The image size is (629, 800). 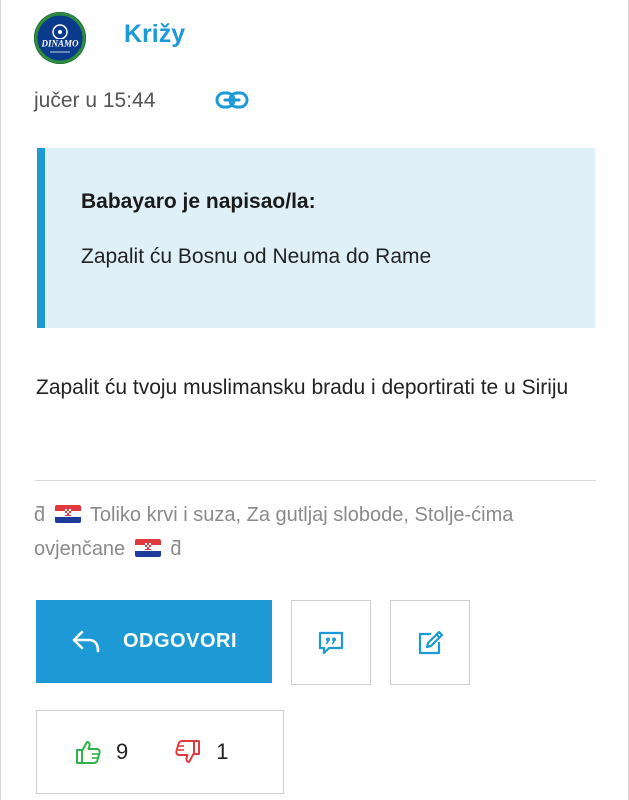 I want to click on dinamo-badge-icon: DINAMO, so click(x=60, y=38).